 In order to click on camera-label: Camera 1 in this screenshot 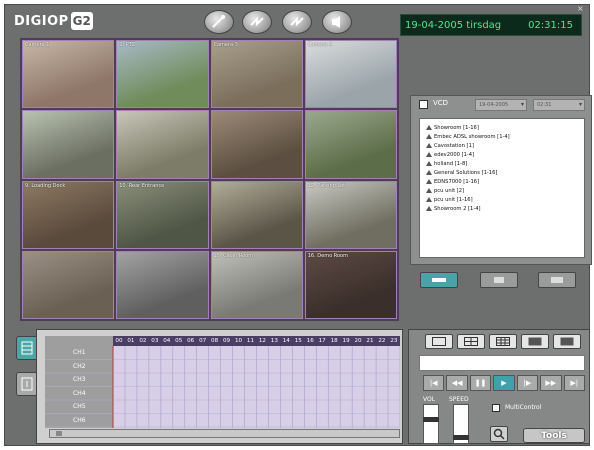, I will do `click(37, 45)`.